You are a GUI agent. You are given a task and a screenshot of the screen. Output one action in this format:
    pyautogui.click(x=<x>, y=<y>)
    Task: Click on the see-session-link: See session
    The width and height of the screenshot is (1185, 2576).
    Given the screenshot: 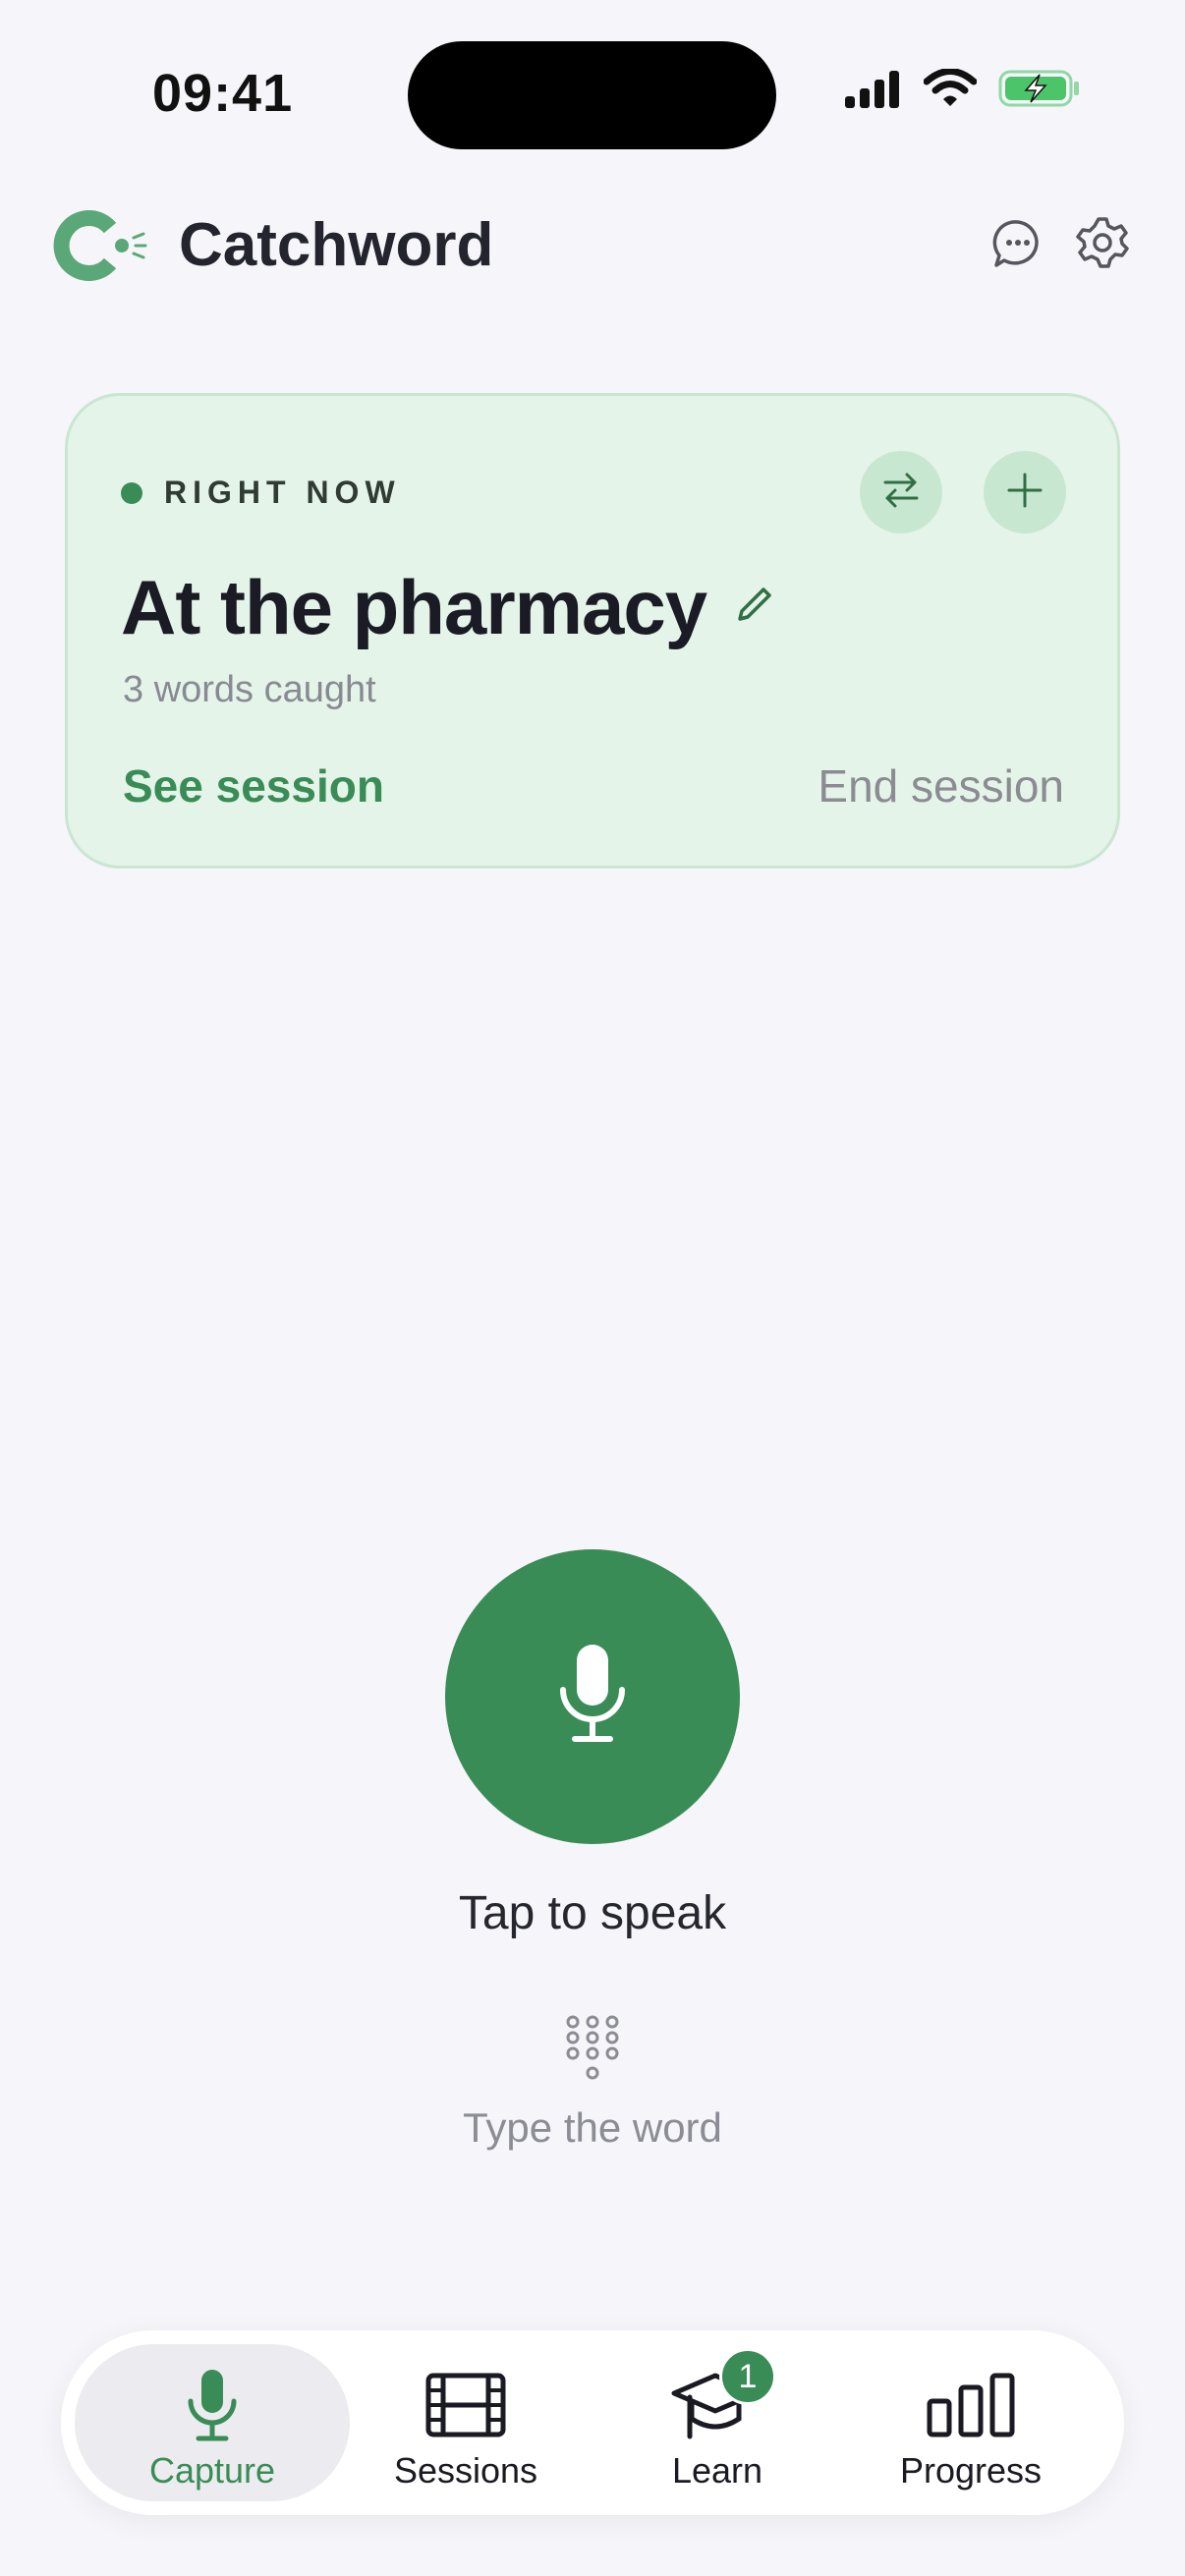 What is the action you would take?
    pyautogui.click(x=254, y=785)
    